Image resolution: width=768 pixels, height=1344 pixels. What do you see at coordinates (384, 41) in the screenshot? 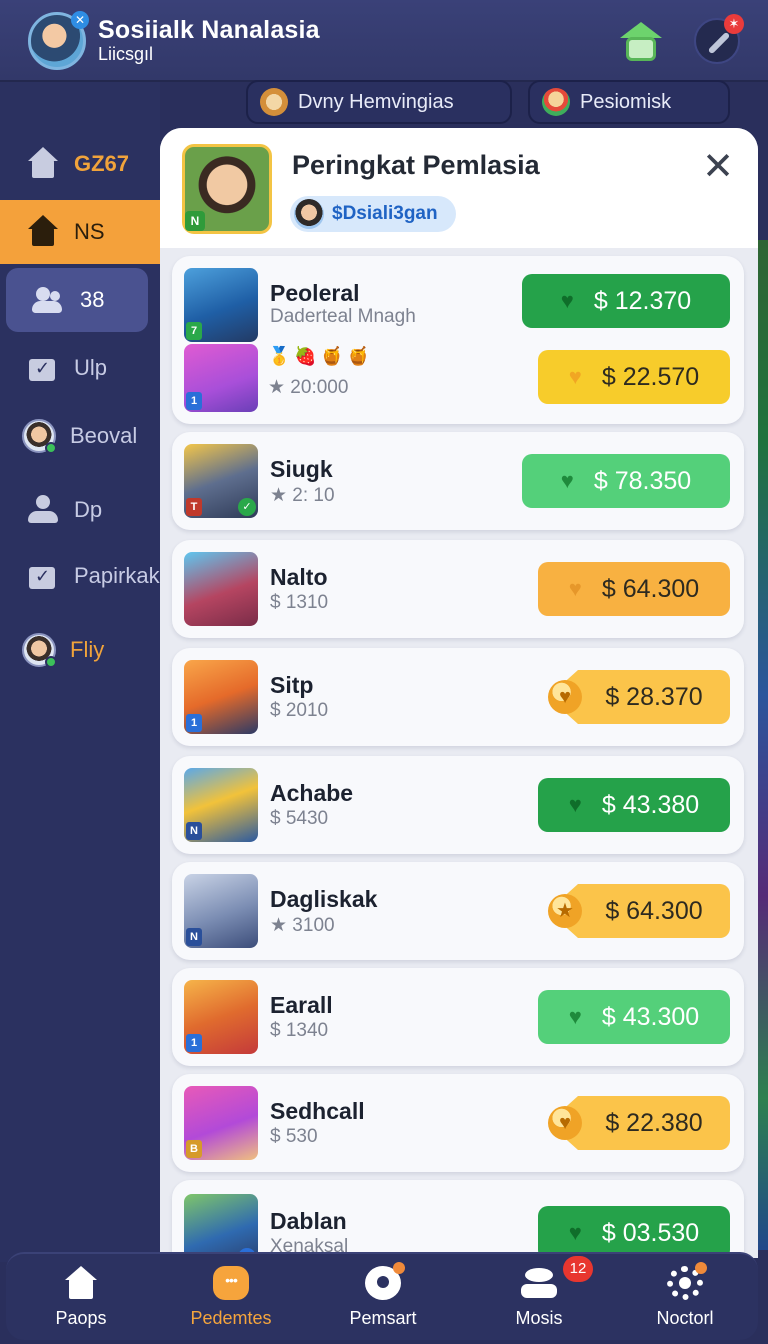
I see `top-bar: ✕ Sosiialk Nanalasia Liicsgıl ✶` at bounding box center [384, 41].